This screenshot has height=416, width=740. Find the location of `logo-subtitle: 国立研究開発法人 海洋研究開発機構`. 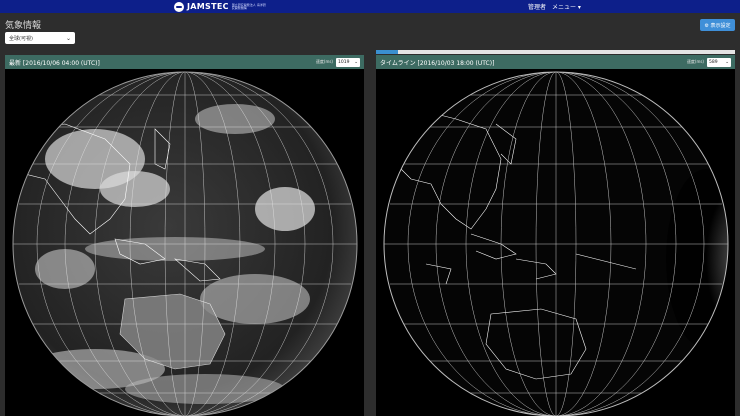

logo-subtitle: 国立研究開発法人 海洋研究開発機構 is located at coordinates (248, 6).